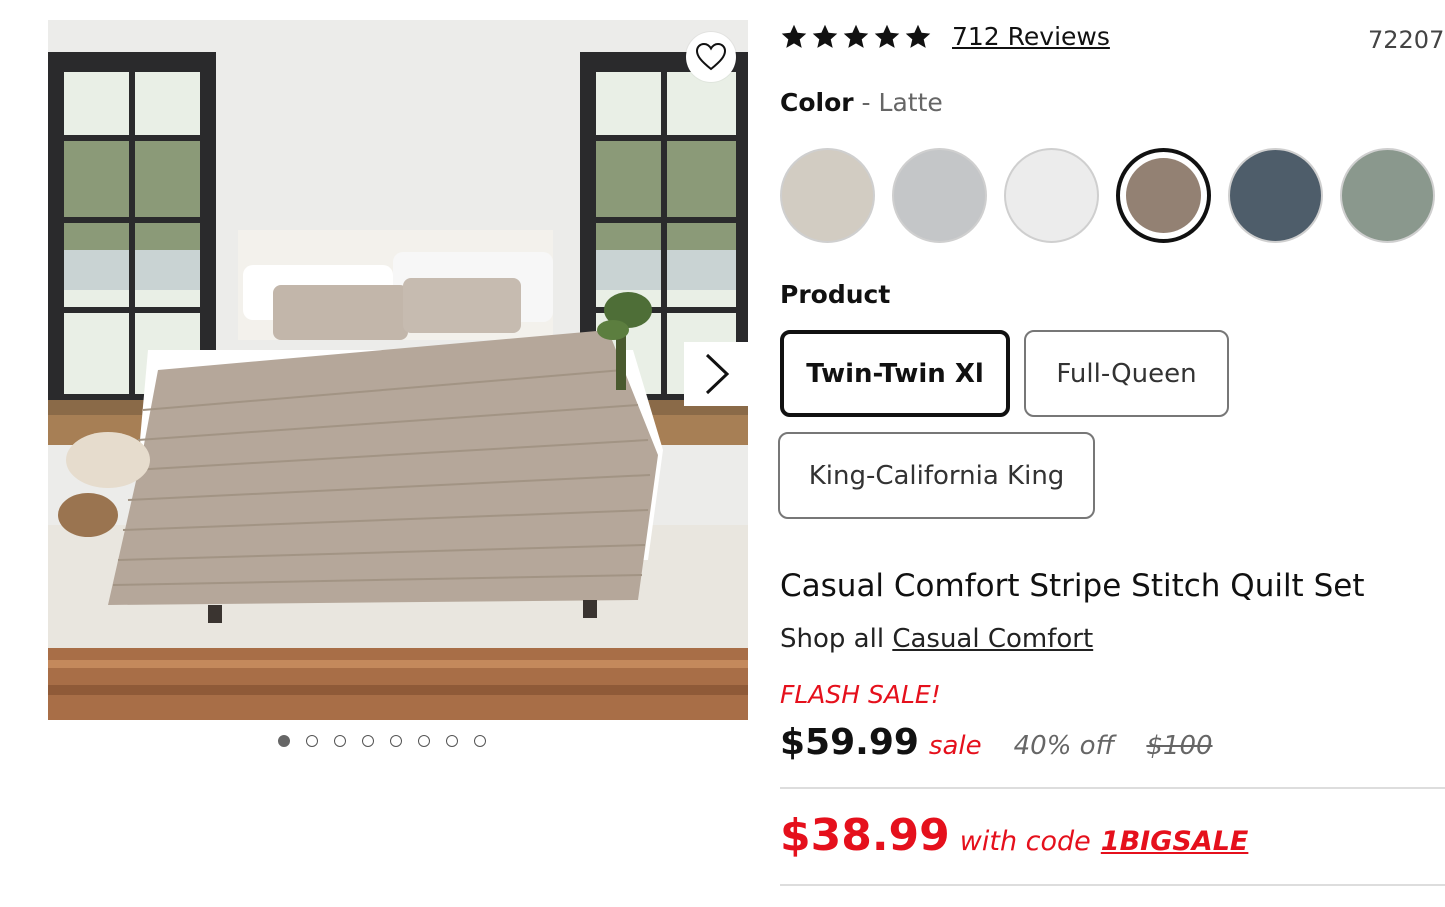 This screenshot has height=907, width=1445. Describe the element at coordinates (835, 294) in the screenshot. I see `product-size-heading: Product` at that location.